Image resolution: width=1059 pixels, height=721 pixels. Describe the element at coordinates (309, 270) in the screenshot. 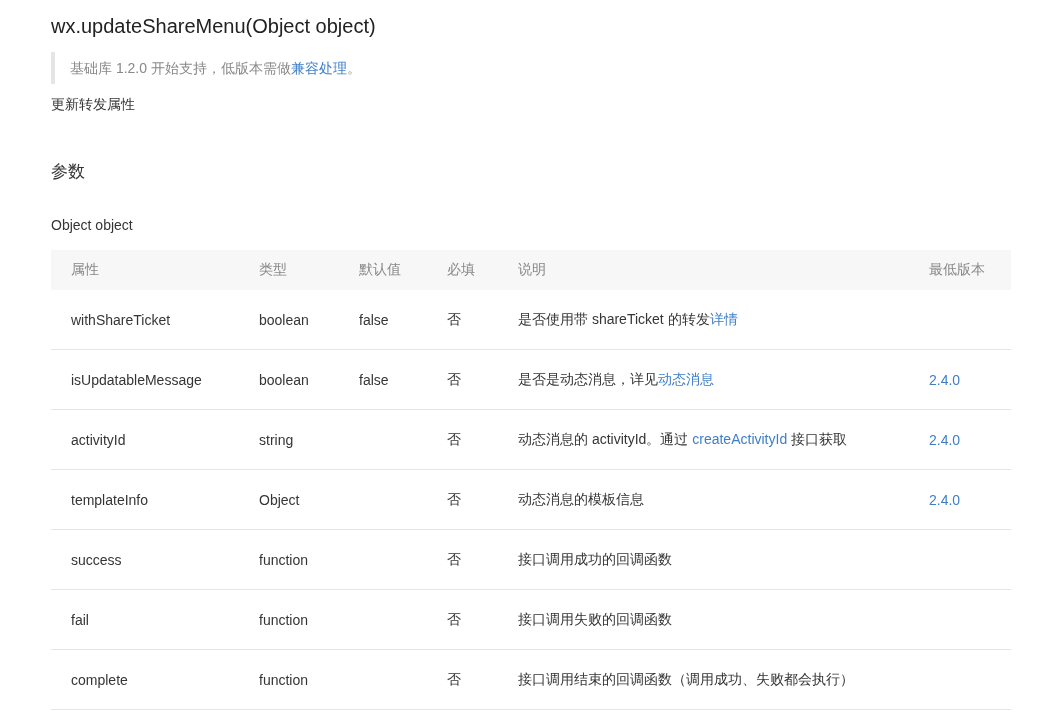

I see `column-header: 类型` at that location.